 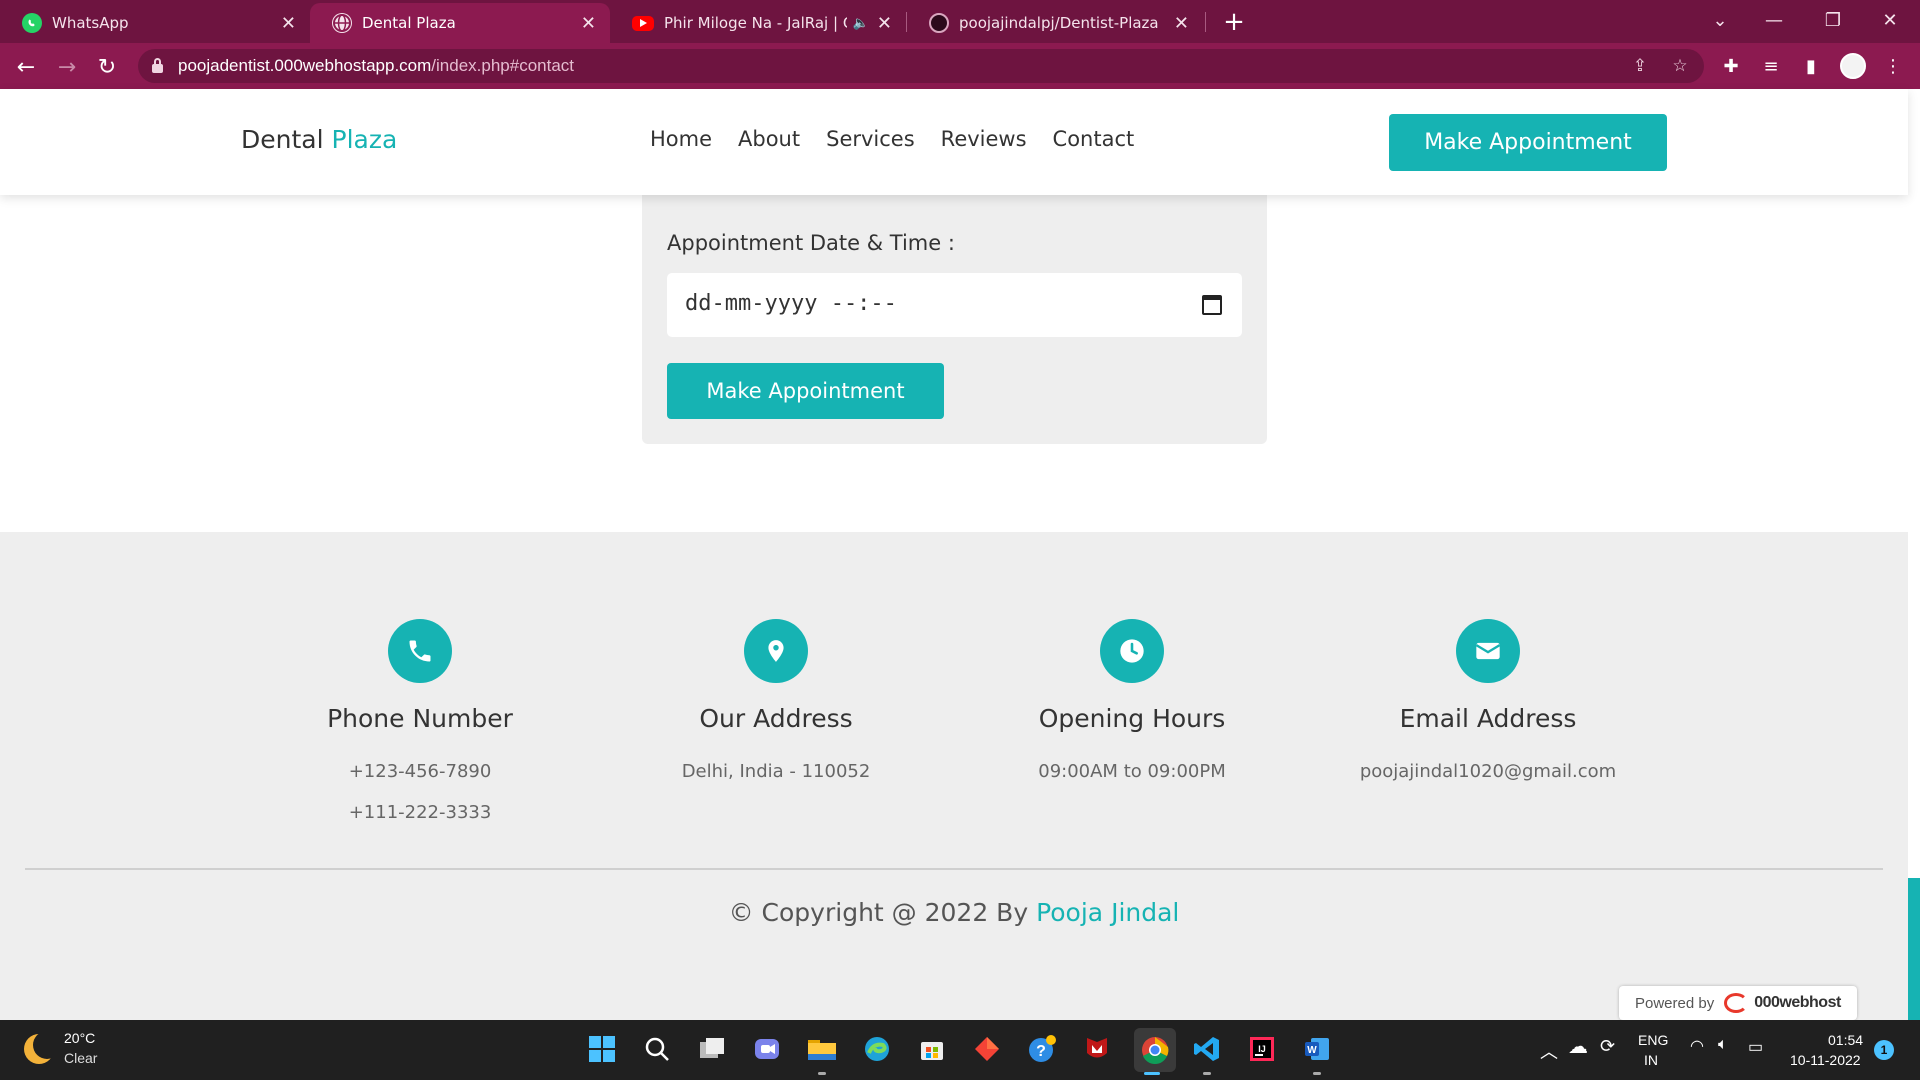 I want to click on reload-icon: ↻, so click(x=107, y=67).